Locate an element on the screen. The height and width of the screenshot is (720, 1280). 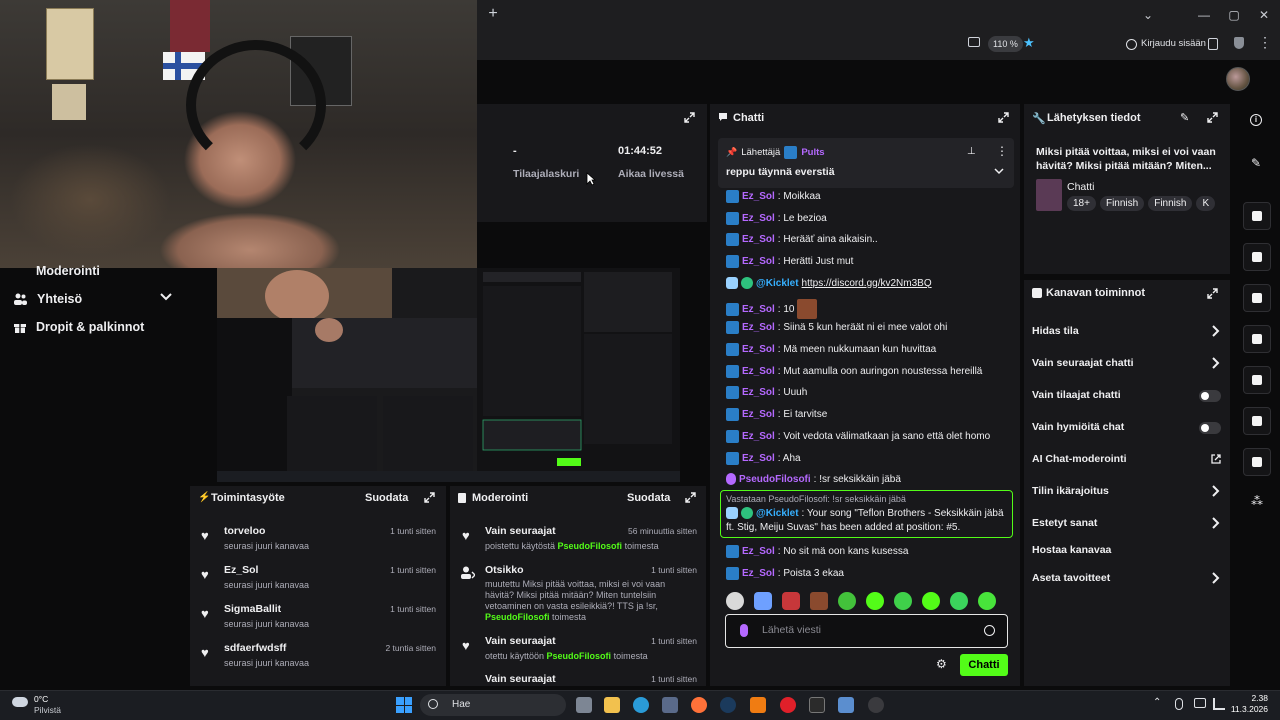
action-followers-only: Vain seuraajat chatti is located at coordinates (1083, 363).